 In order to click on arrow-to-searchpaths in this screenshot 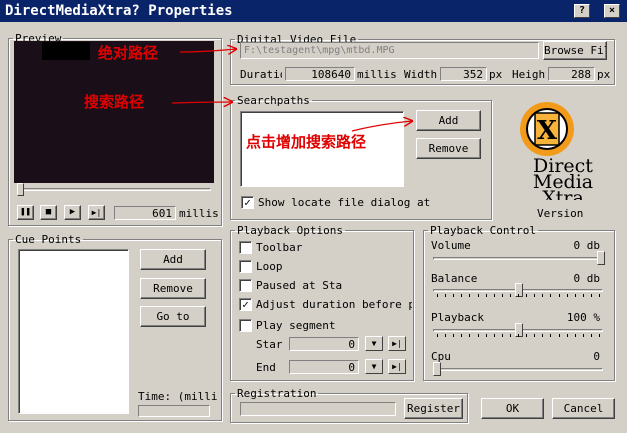, I will do `click(201, 102)`.